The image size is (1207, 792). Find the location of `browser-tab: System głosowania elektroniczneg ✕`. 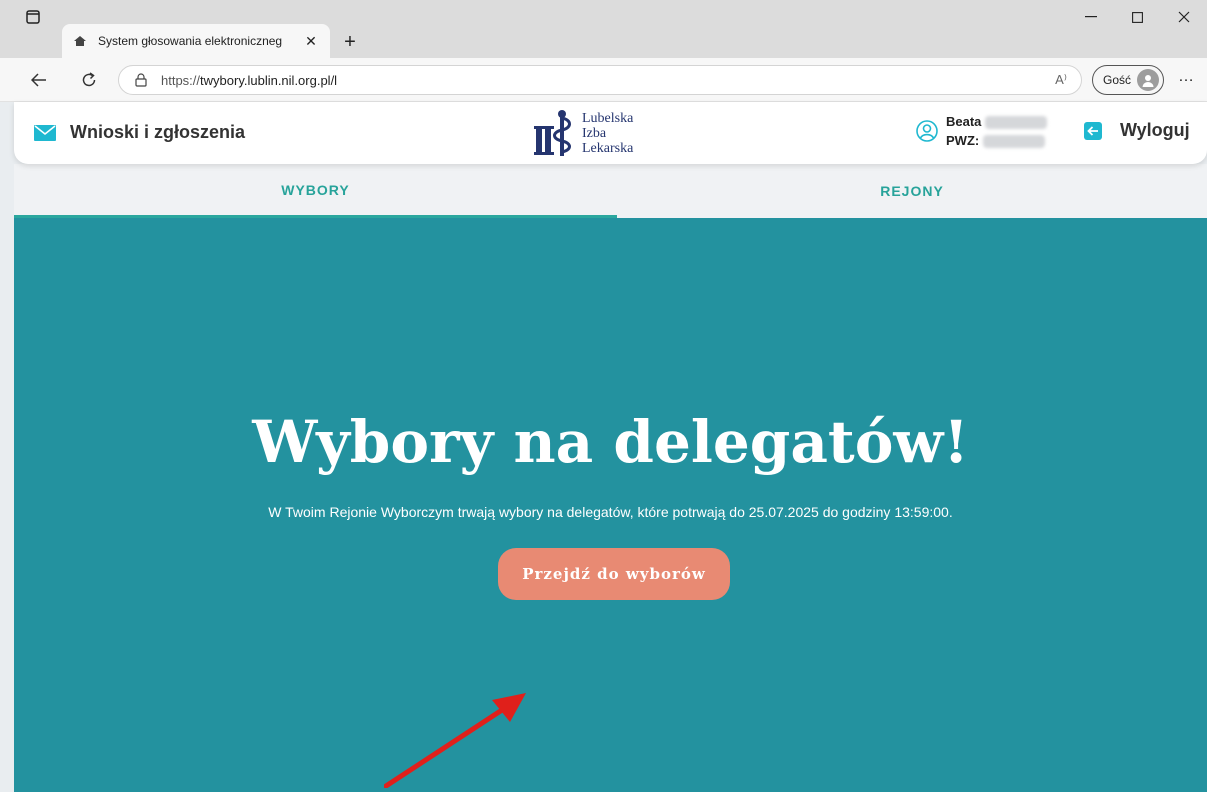

browser-tab: System głosowania elektroniczneg ✕ is located at coordinates (196, 41).